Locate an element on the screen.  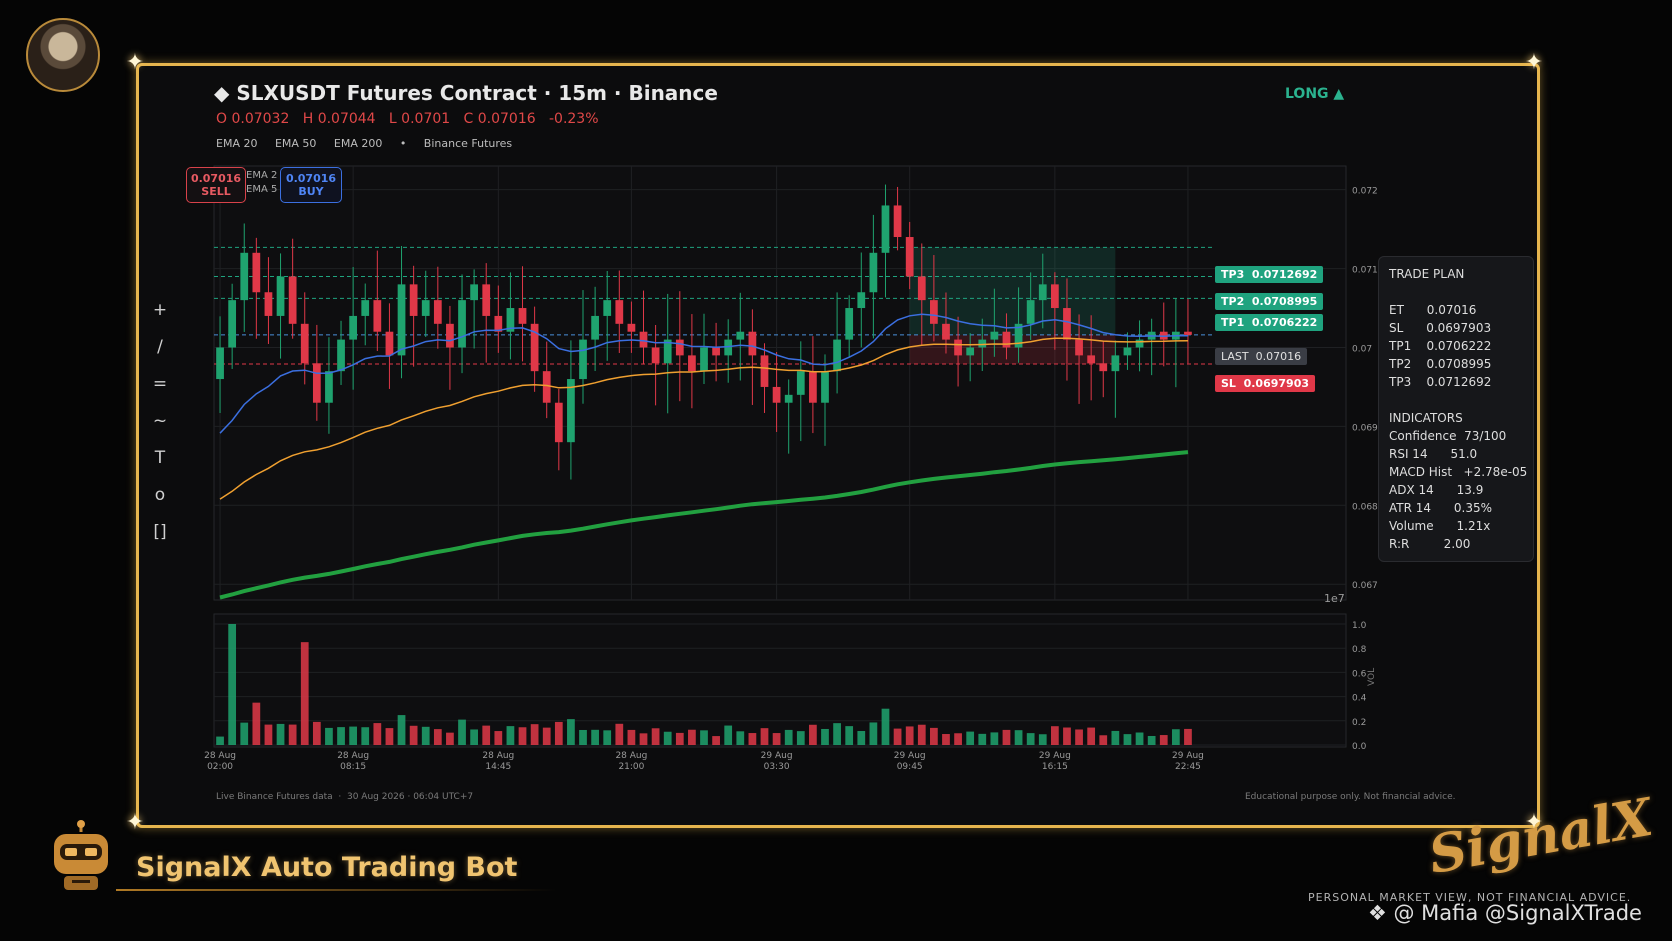
brush-tool: ~ is located at coordinates (160, 429).